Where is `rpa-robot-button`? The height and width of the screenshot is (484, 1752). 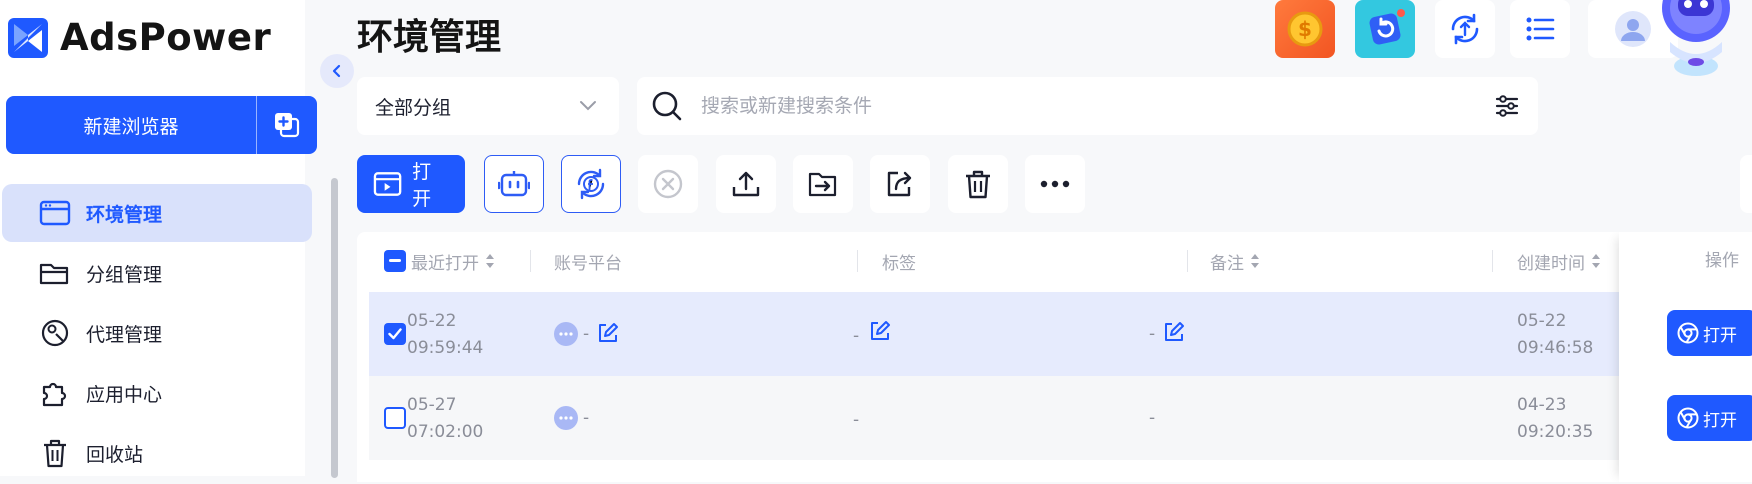
rpa-robot-button is located at coordinates (514, 184).